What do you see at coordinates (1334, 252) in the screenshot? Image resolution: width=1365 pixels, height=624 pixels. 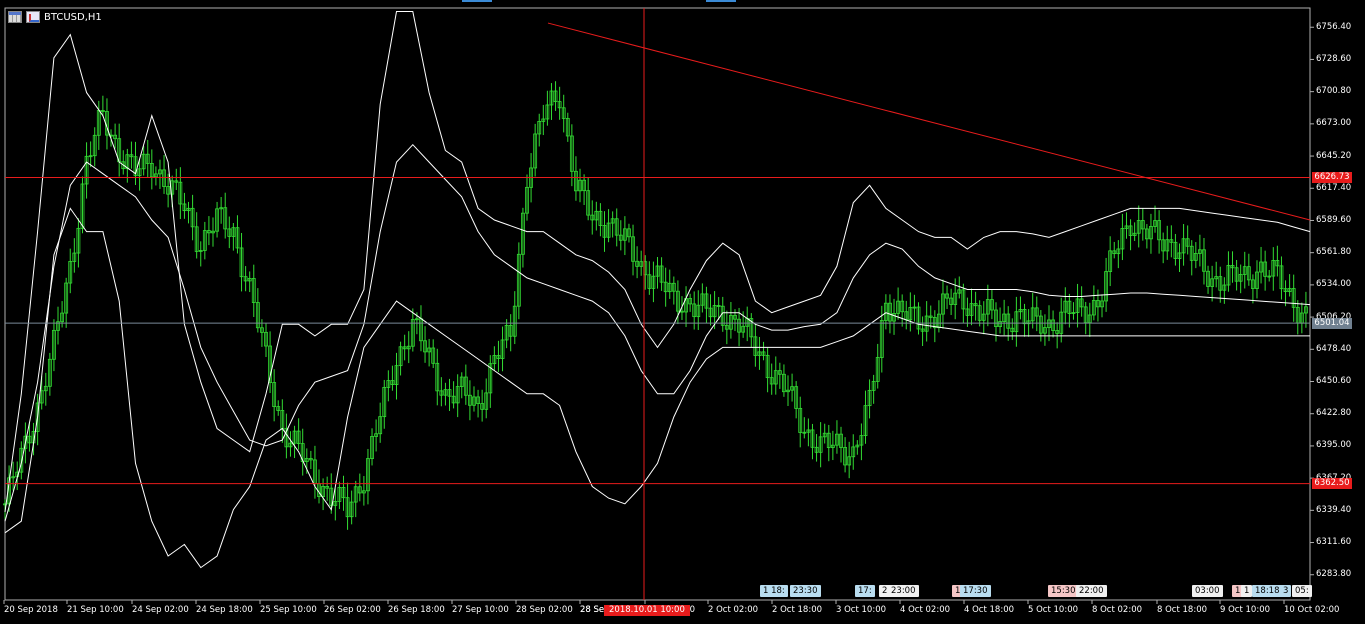 I see `price-tick-label: 6561.80` at bounding box center [1334, 252].